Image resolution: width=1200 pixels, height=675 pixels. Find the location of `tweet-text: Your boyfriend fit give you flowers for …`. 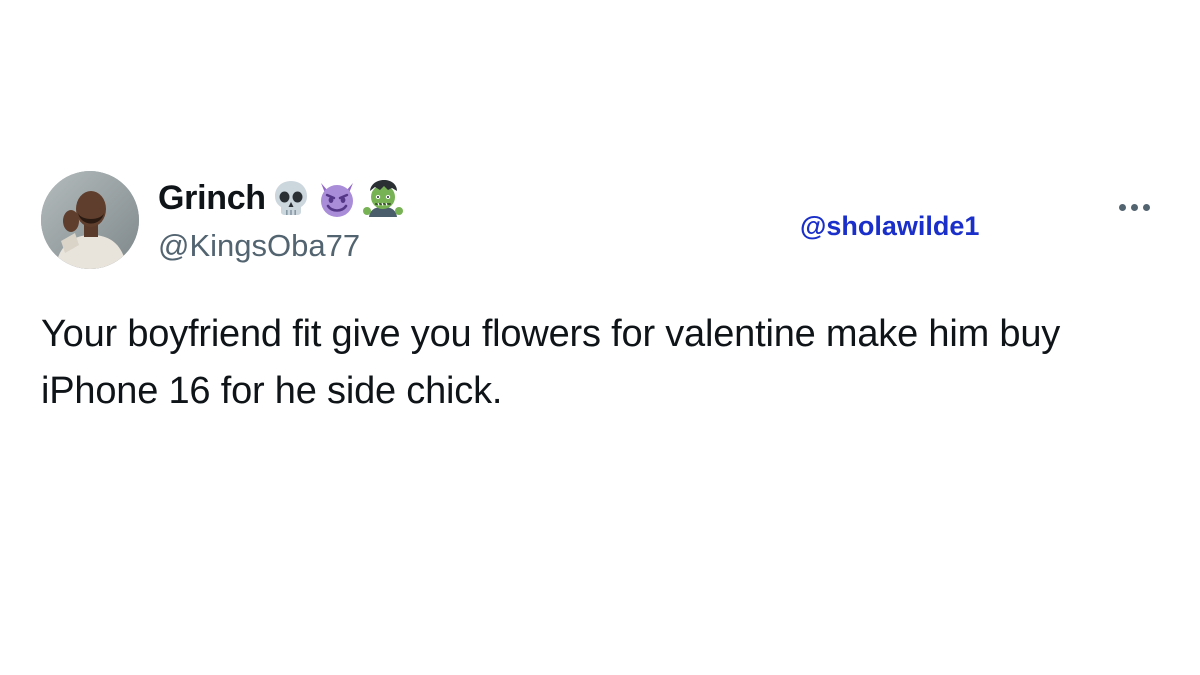

tweet-text: Your boyfriend fit give you flowers for … is located at coordinates (551, 362).